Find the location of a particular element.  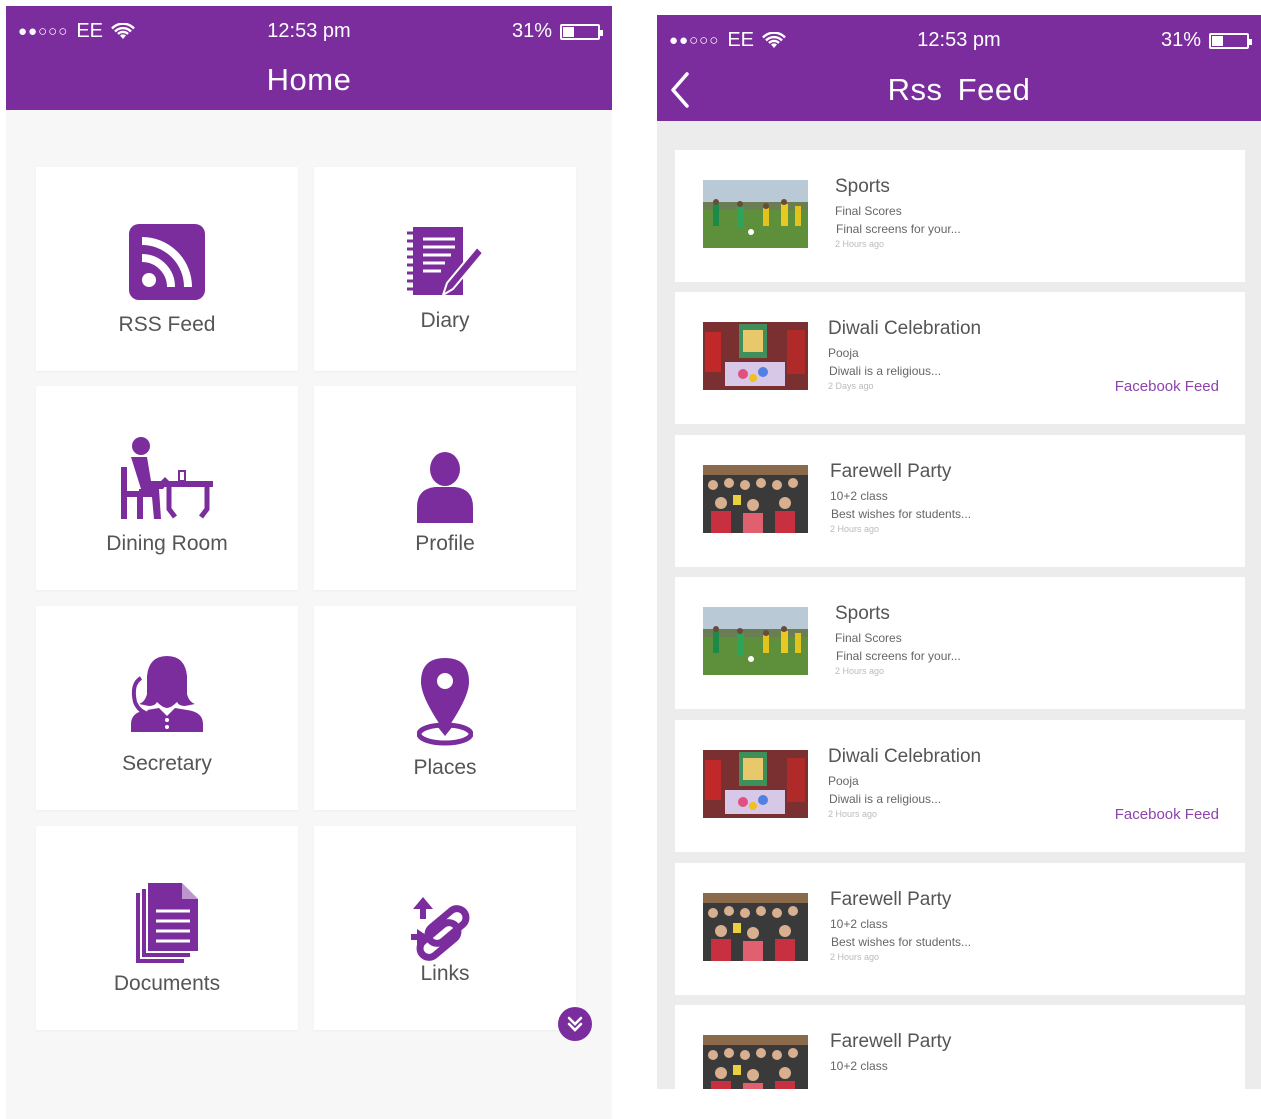

rss-icon is located at coordinates (167, 262).